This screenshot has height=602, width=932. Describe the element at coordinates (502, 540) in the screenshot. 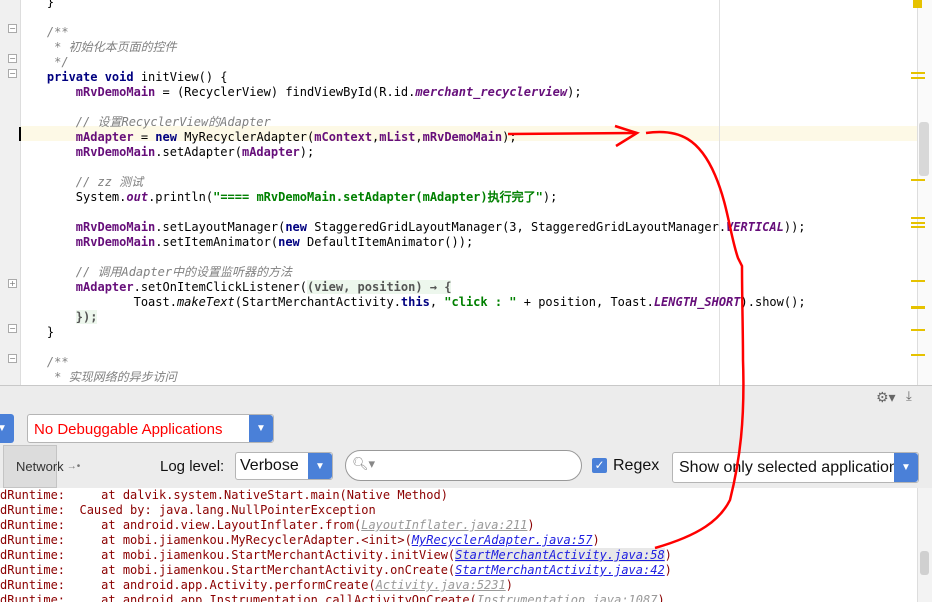

I see `stack-trace-link: MyRecyclerAdapter.java:57` at that location.